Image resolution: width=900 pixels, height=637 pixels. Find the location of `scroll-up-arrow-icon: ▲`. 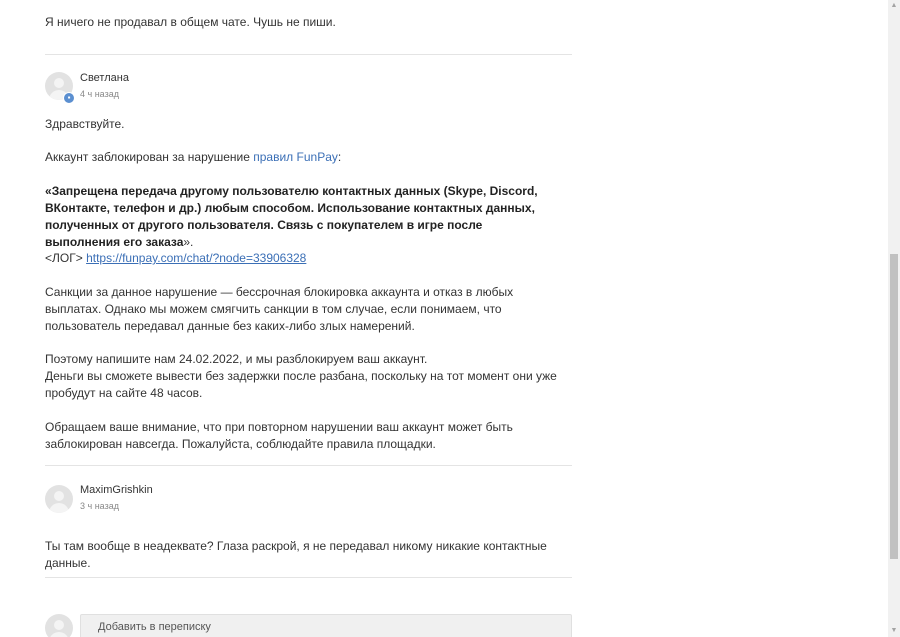

scroll-up-arrow-icon: ▲ is located at coordinates (894, 6).